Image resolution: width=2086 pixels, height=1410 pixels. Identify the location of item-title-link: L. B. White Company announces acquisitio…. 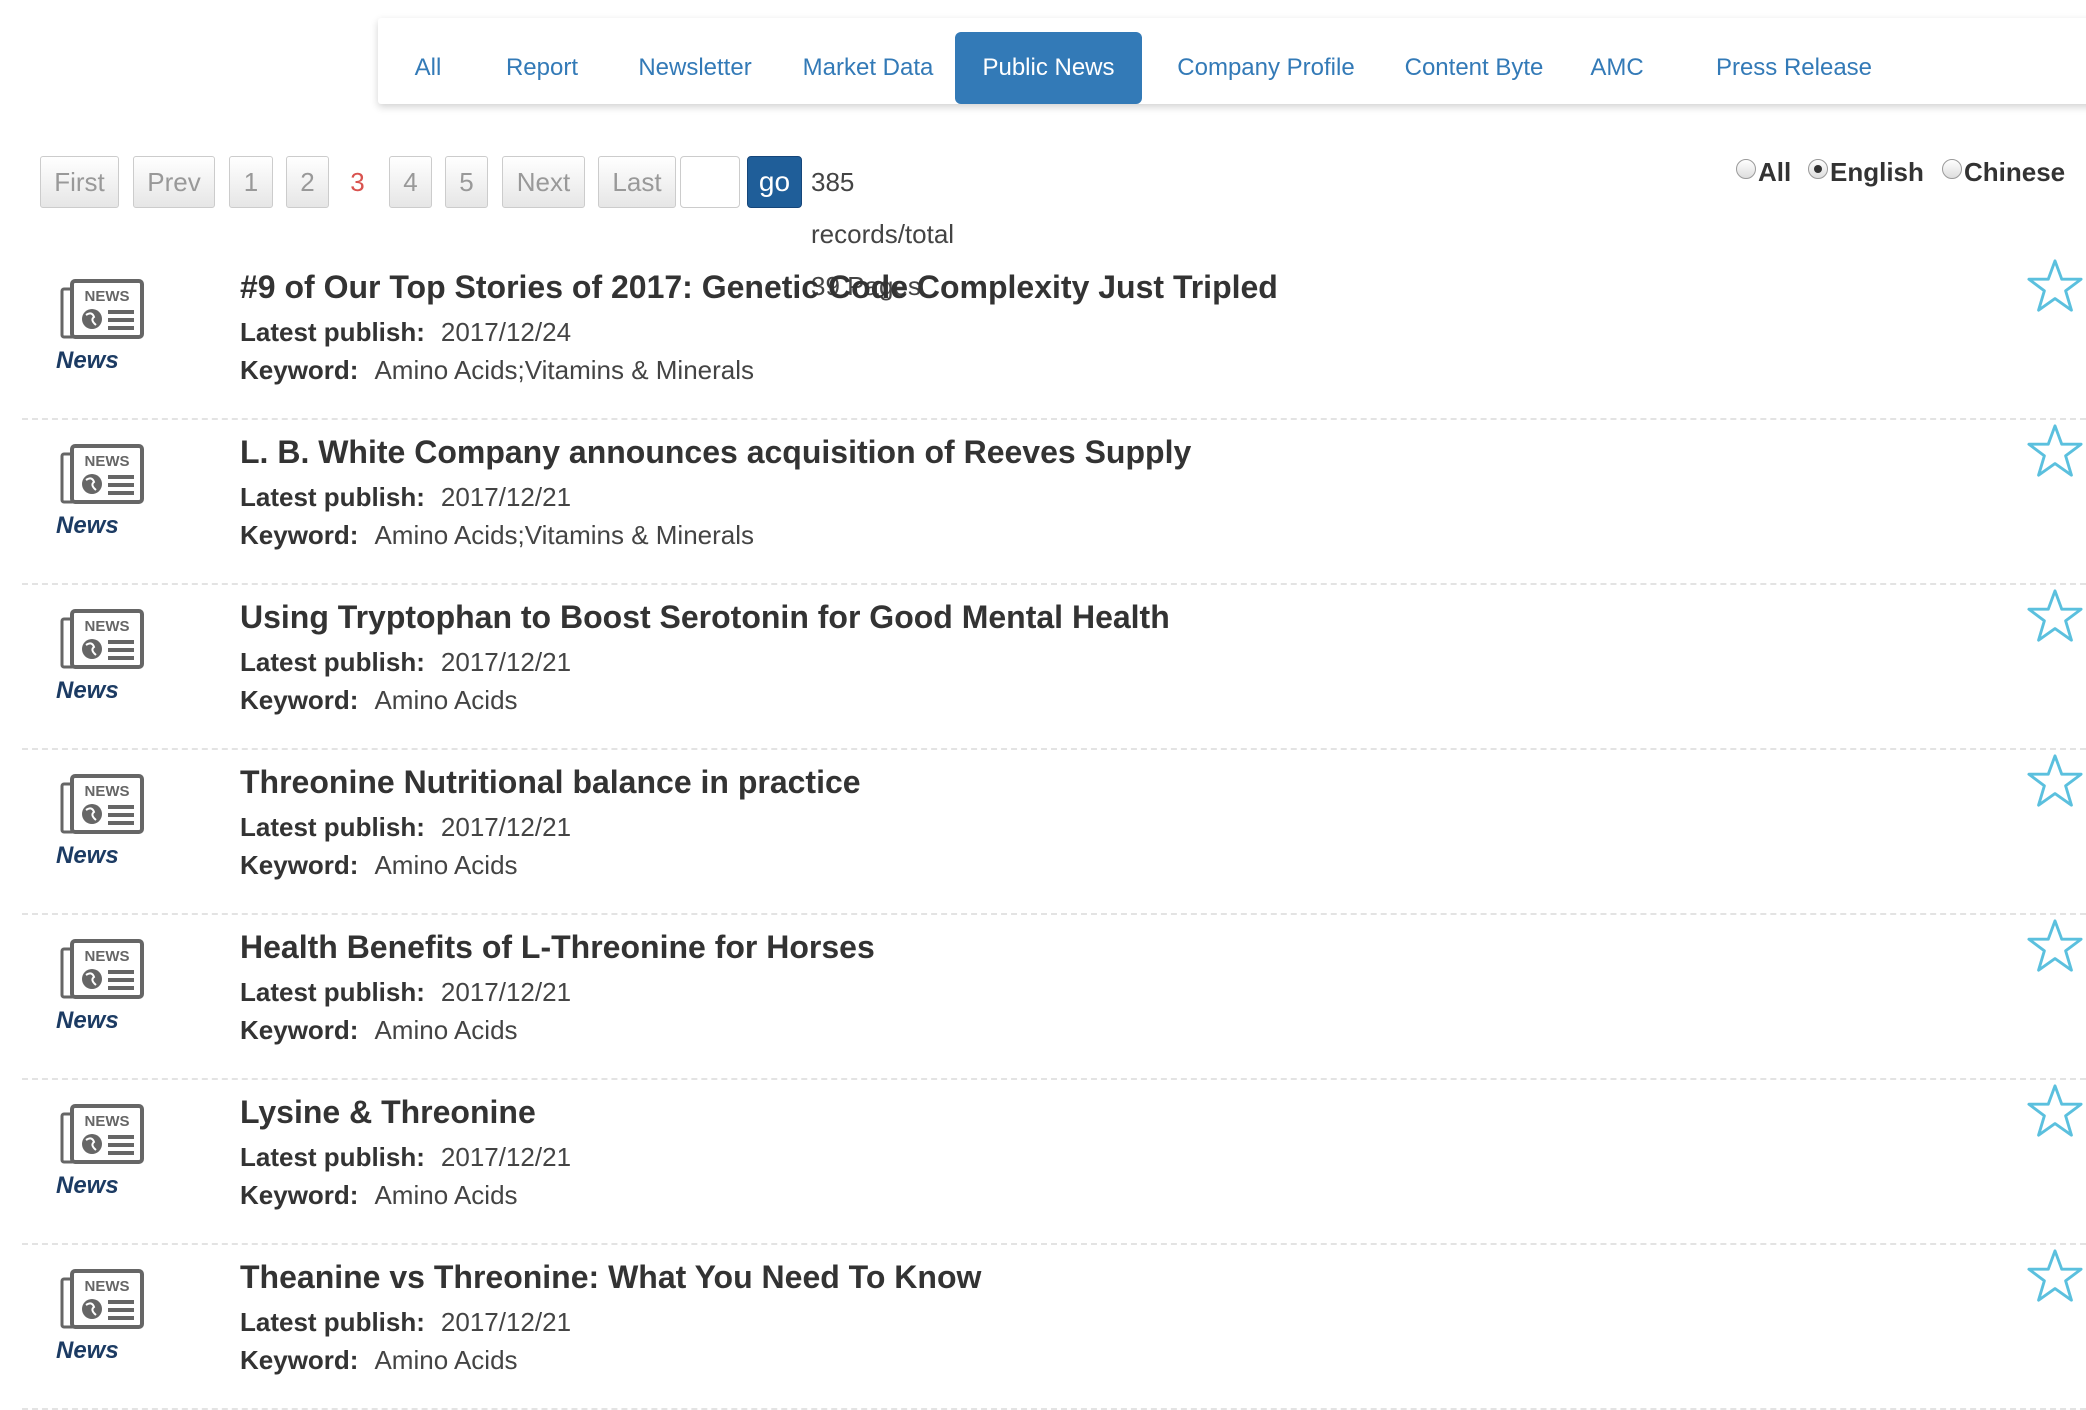
(715, 452).